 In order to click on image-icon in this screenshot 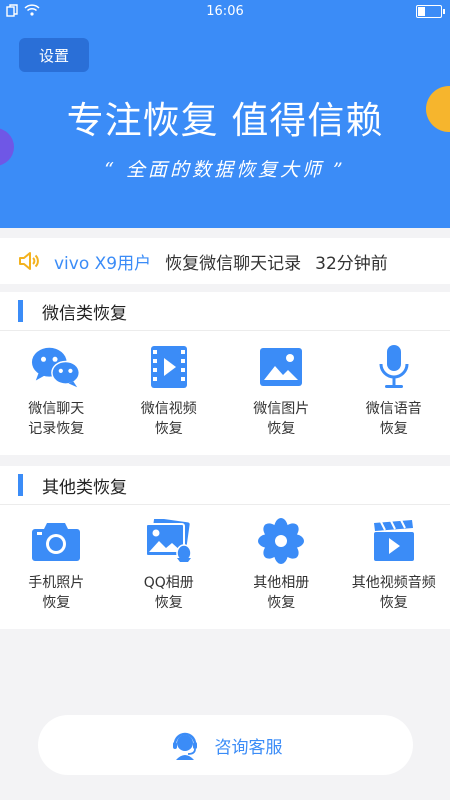, I will do `click(281, 367)`.